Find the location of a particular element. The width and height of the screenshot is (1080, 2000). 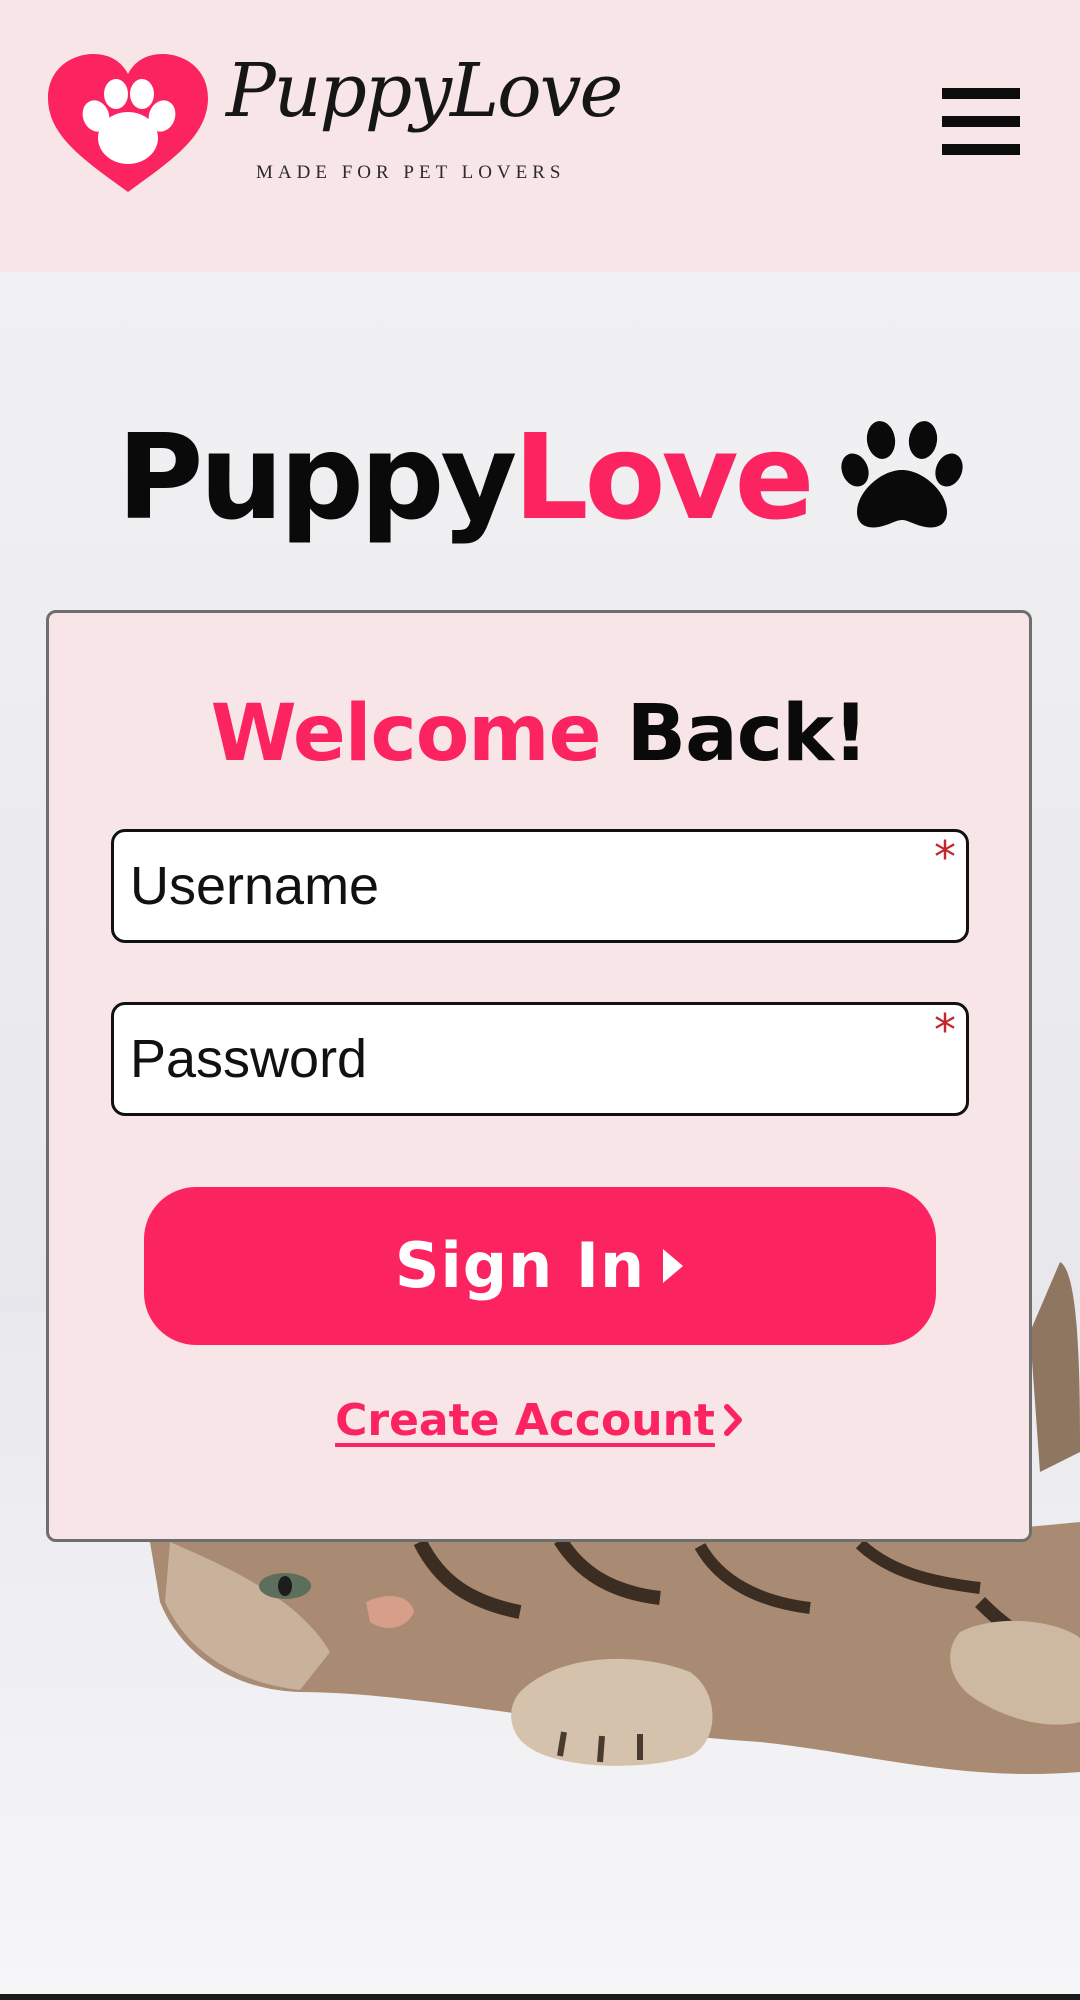

password-field: * is located at coordinates (540, 1059).